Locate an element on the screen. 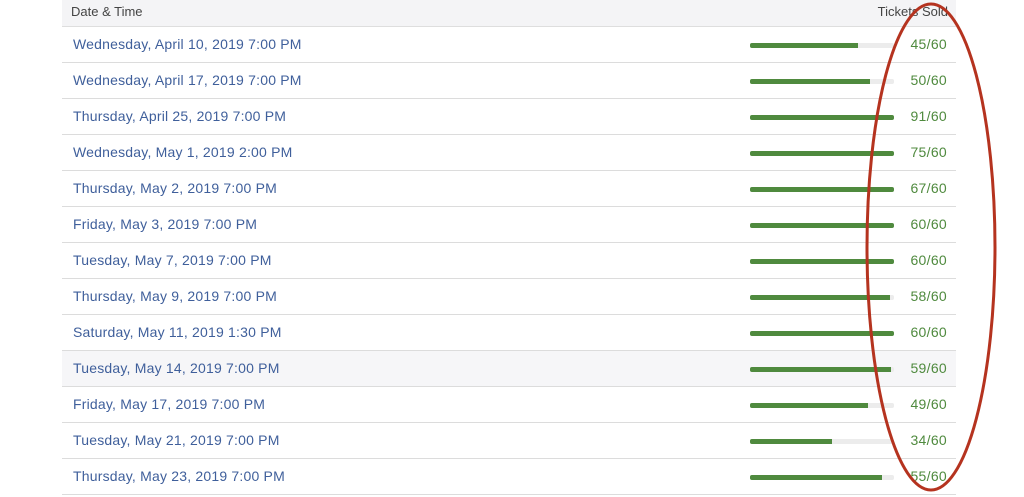 This screenshot has width=1024, height=497. table-header: Date & Time Tickets Sold is located at coordinates (509, 13).